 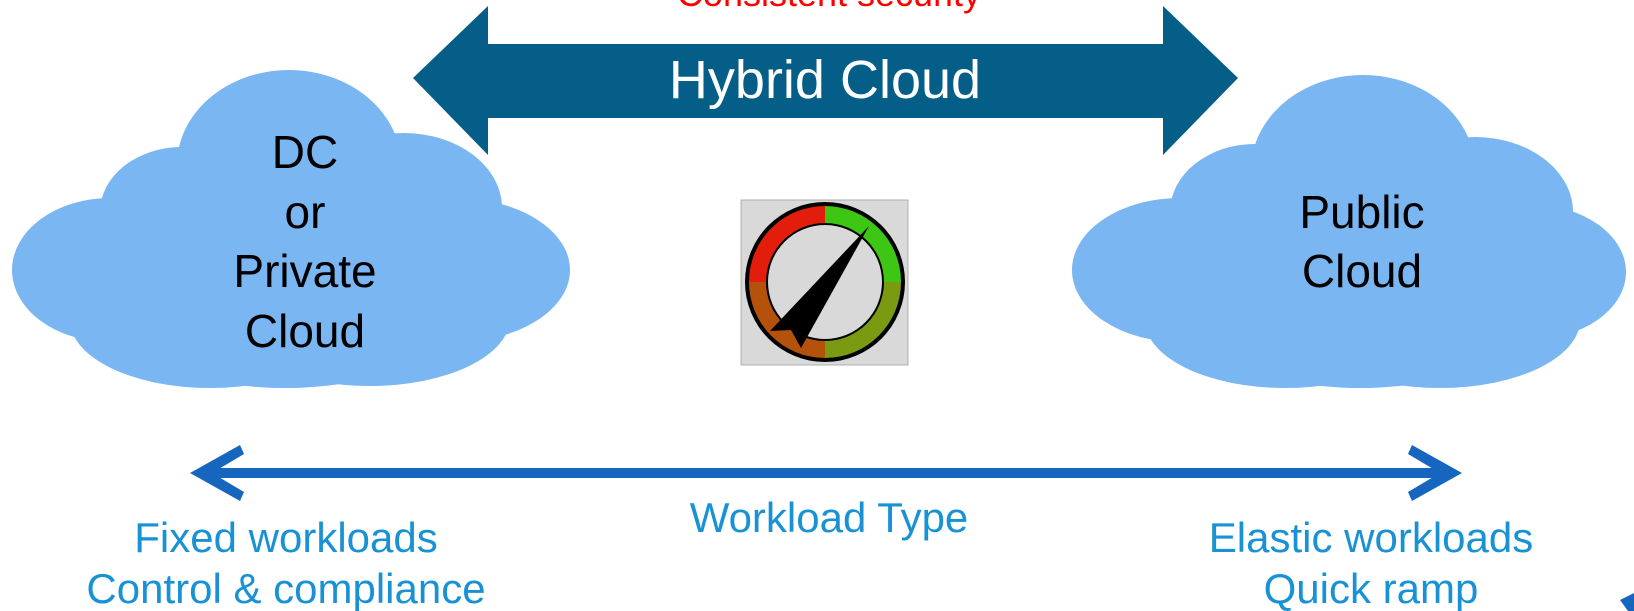 What do you see at coordinates (285, 537) in the screenshot?
I see `fixed-workloads-label: Fixed workloads` at bounding box center [285, 537].